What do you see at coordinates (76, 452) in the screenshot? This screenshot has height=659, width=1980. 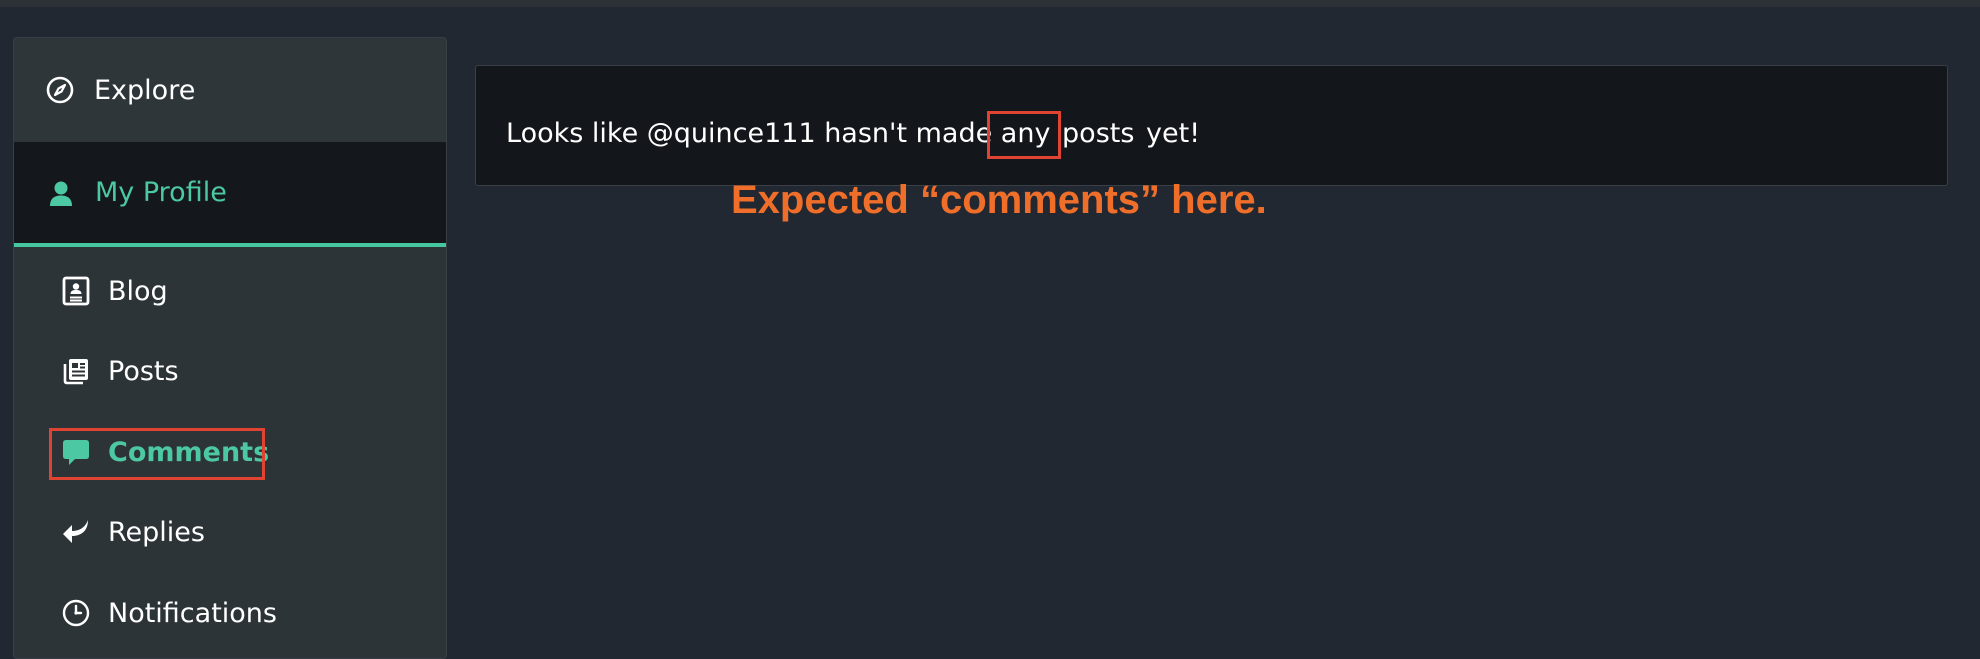 I see `comment-icon` at bounding box center [76, 452].